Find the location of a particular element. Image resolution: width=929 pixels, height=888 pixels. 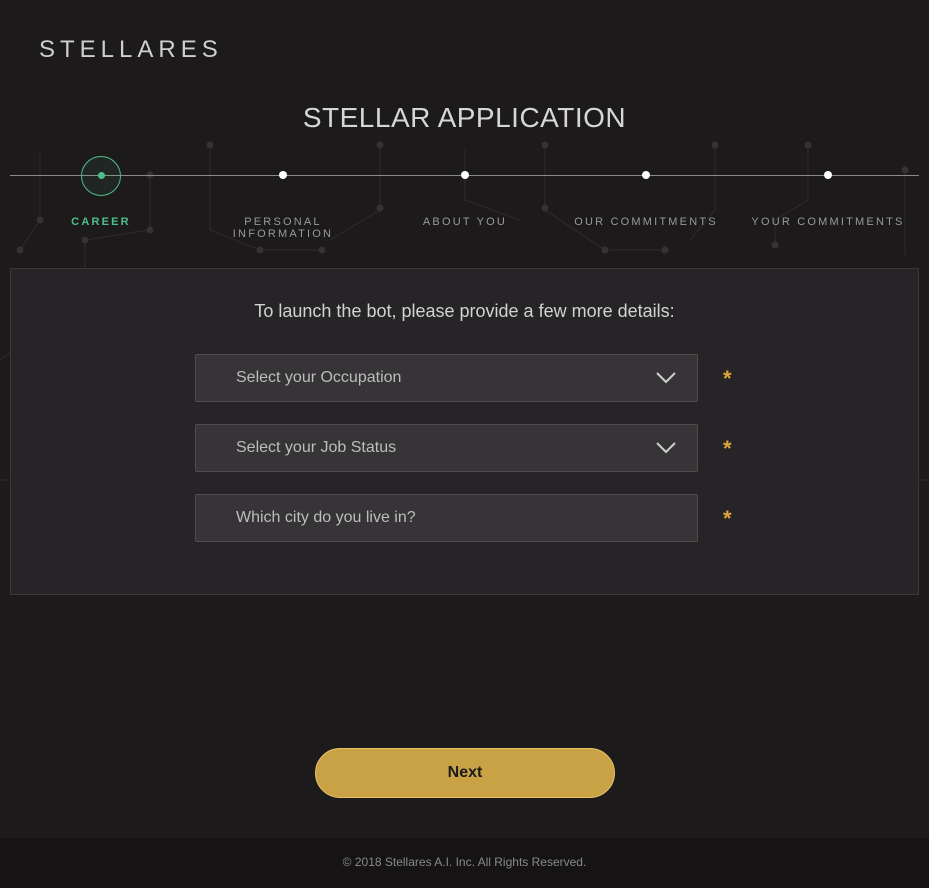

step-label: YOUR COMMITMENTS is located at coordinates (828, 222).